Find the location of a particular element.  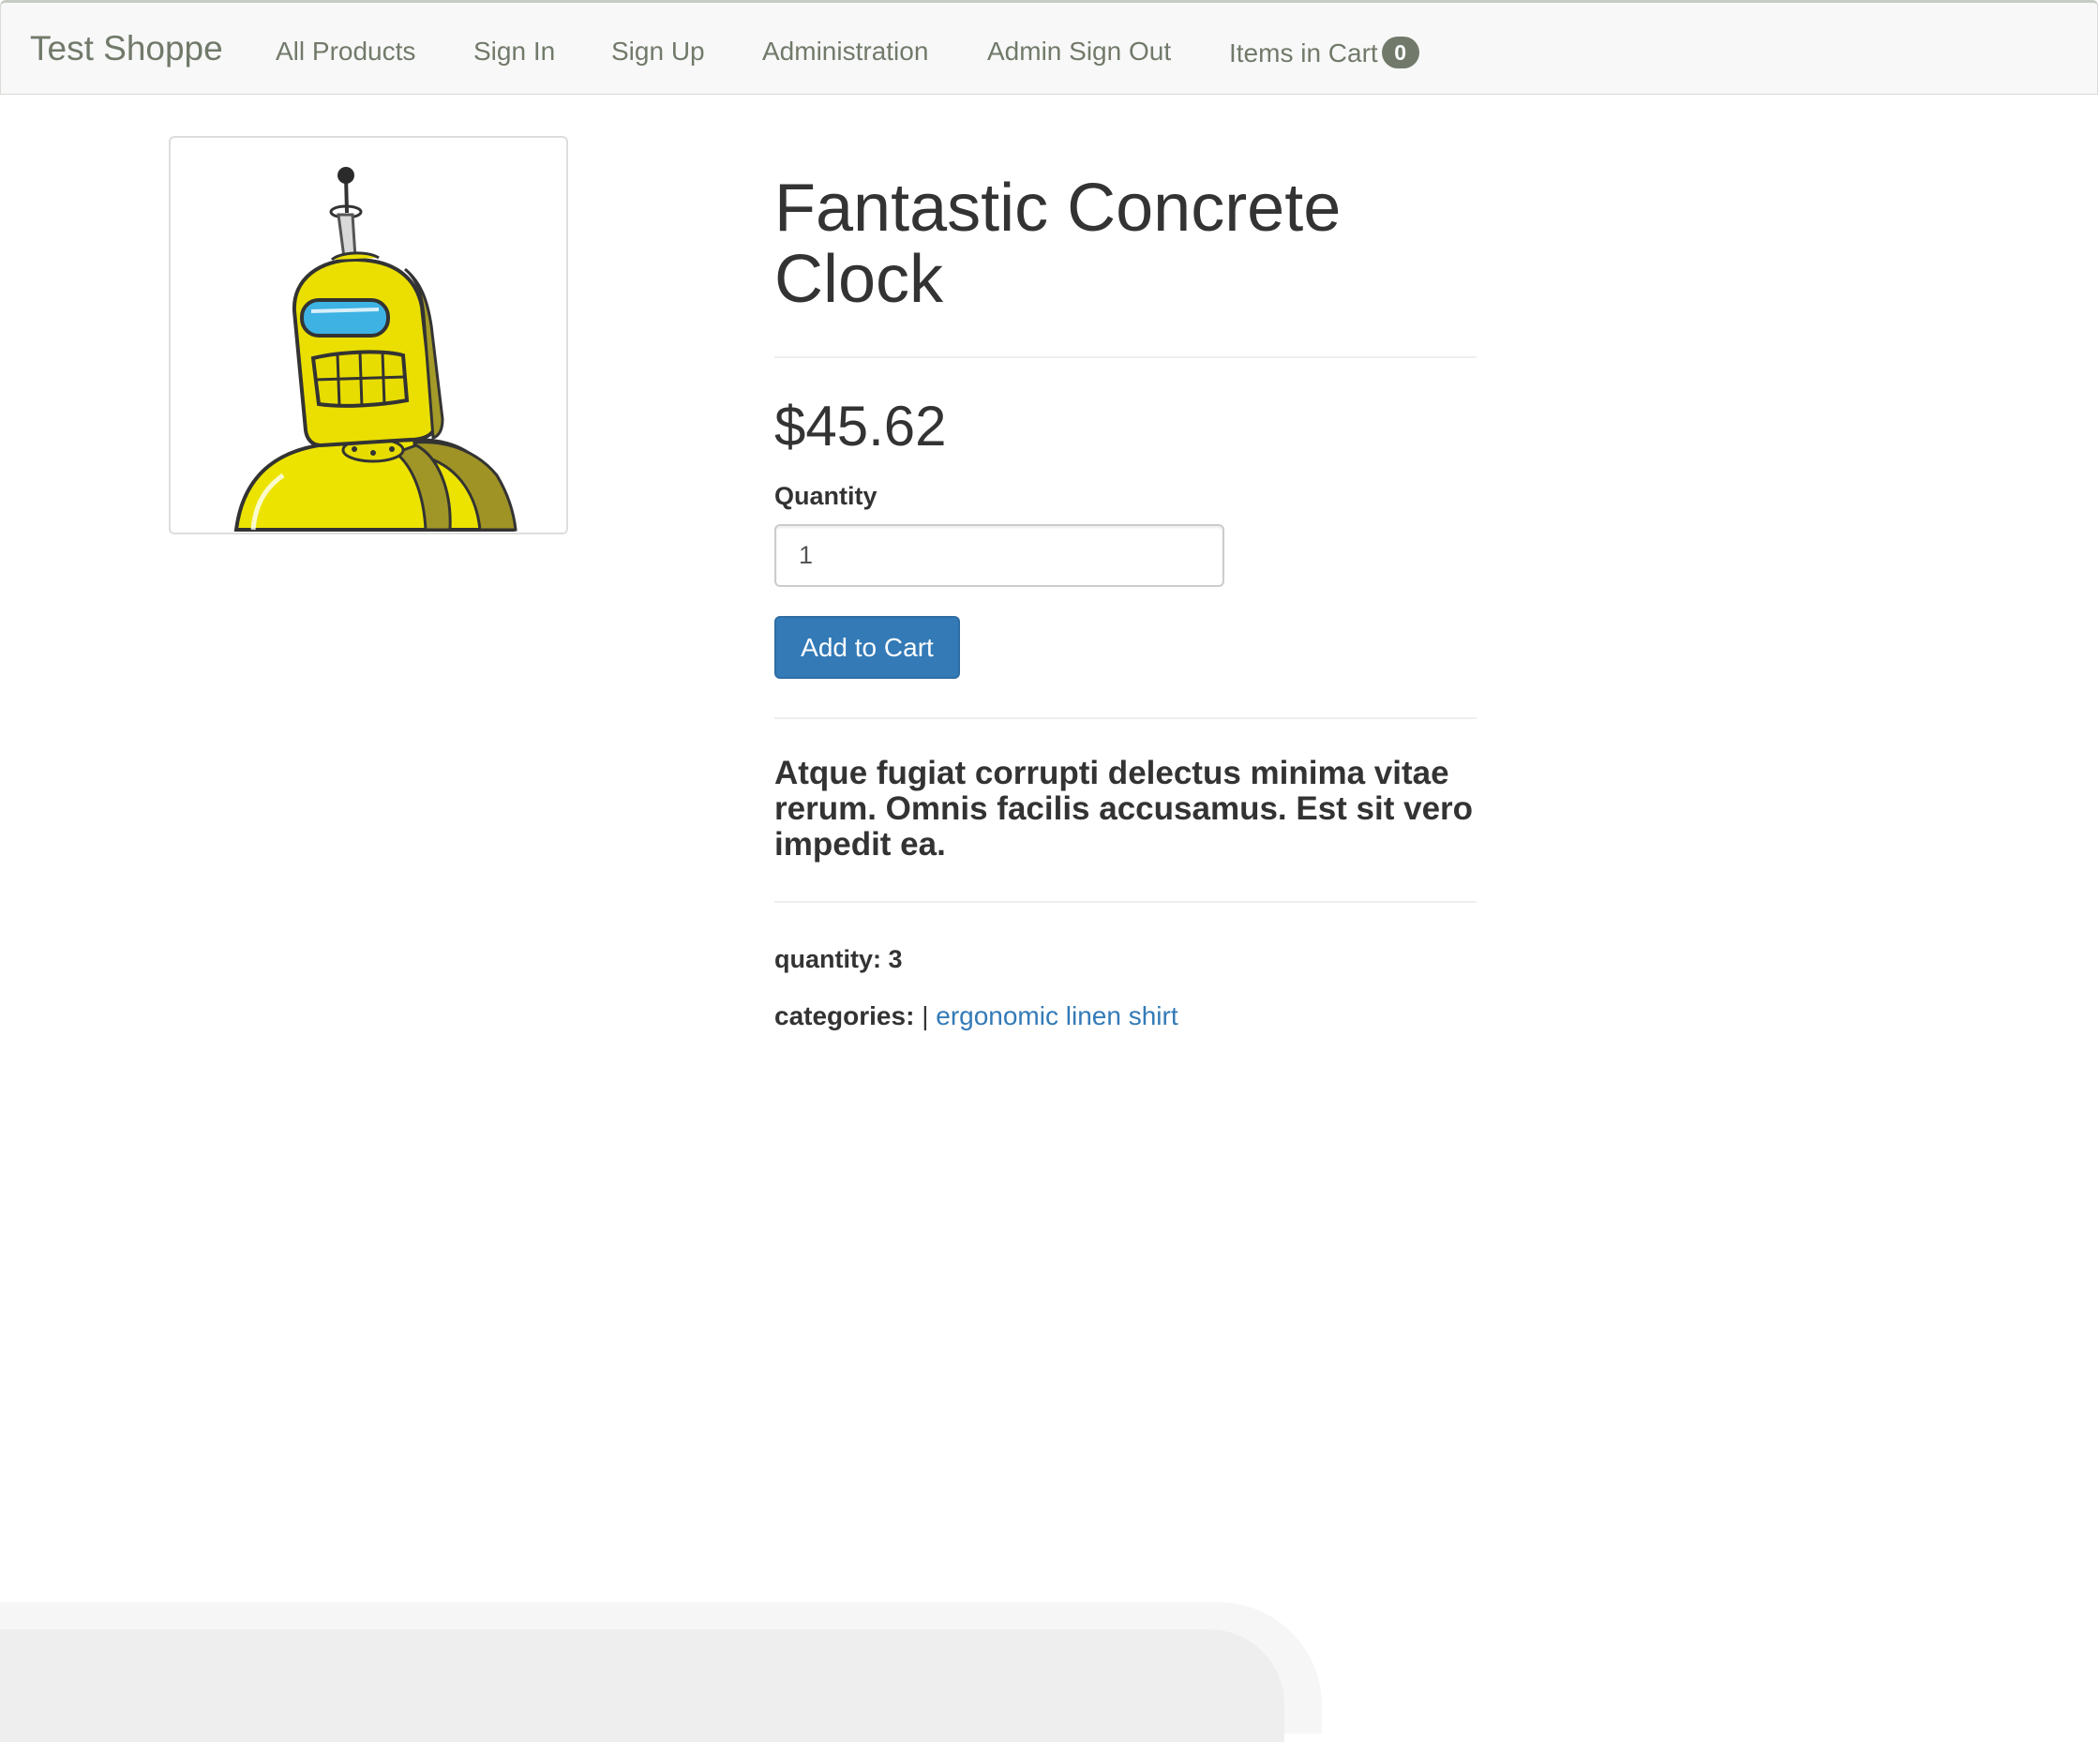

product-price: $45.62 is located at coordinates (860, 426).